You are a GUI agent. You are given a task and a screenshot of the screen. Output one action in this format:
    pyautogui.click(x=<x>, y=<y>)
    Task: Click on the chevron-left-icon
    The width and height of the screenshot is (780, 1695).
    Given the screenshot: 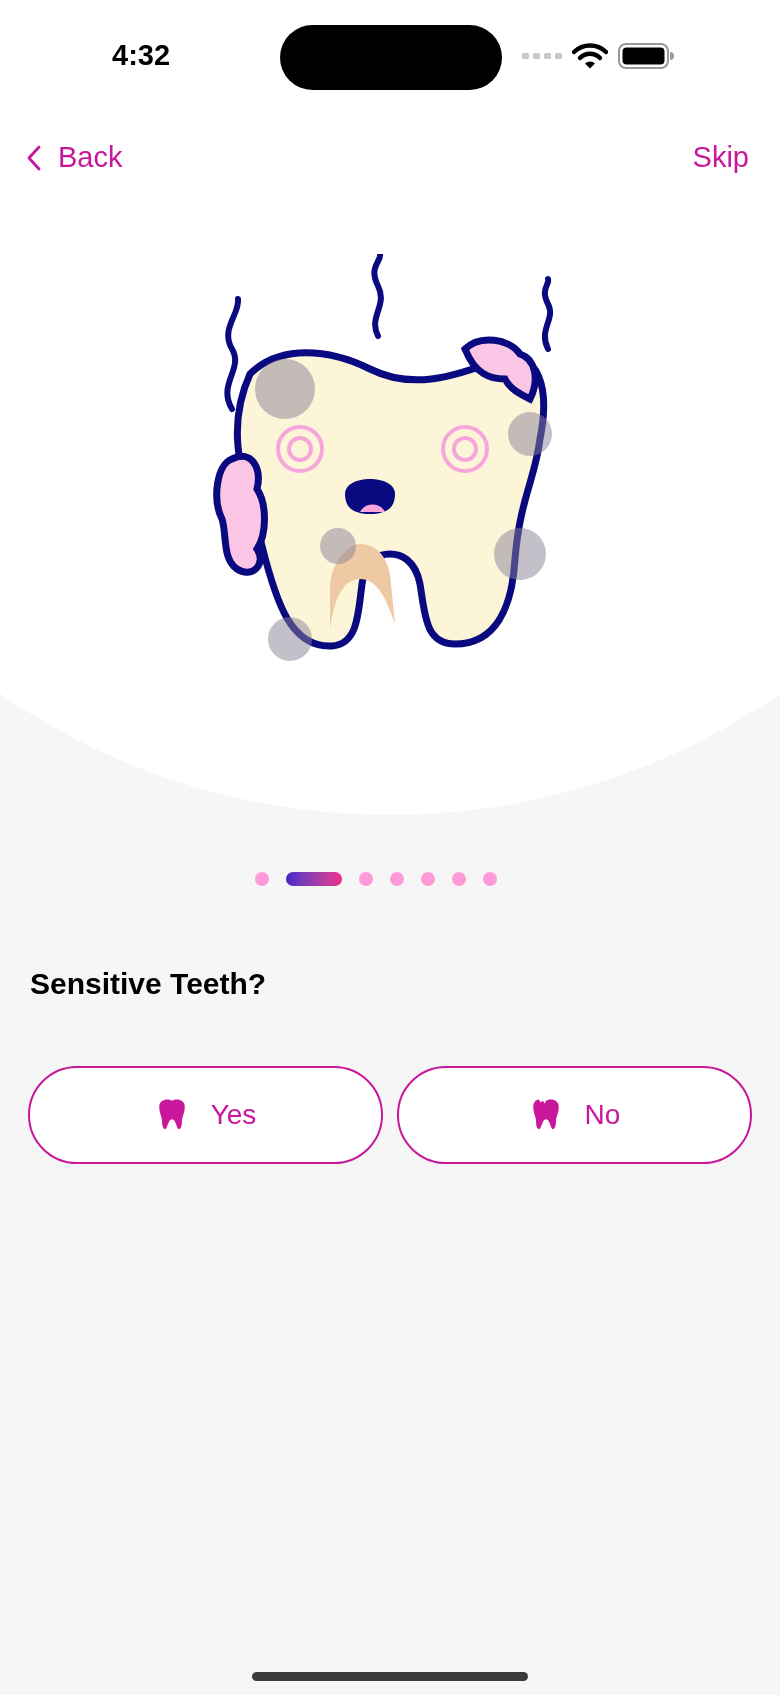 What is the action you would take?
    pyautogui.click(x=34, y=158)
    